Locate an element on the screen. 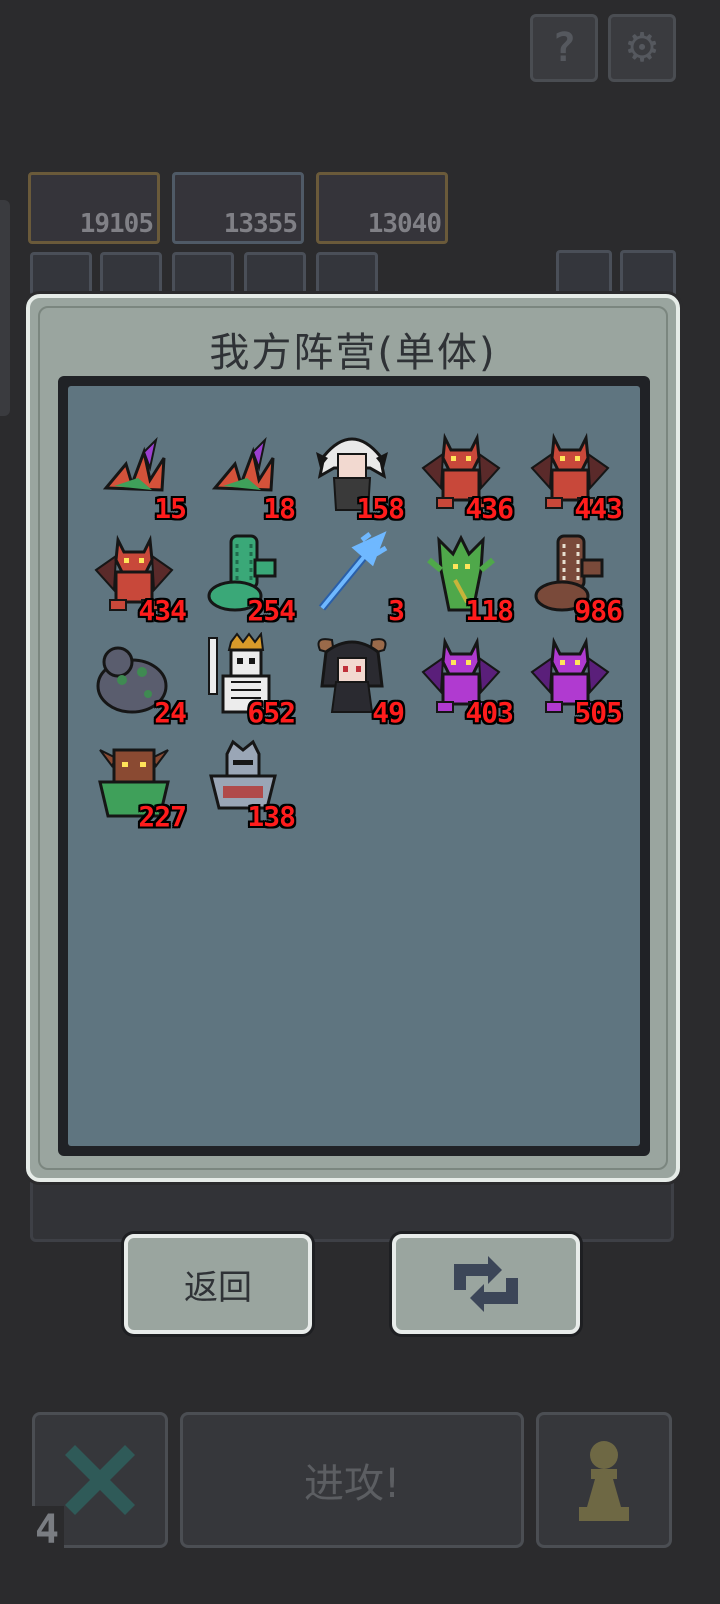 The height and width of the screenshot is (1604, 720). unit-slot-white-haired-demon-girl: 158 is located at coordinates (354, 474).